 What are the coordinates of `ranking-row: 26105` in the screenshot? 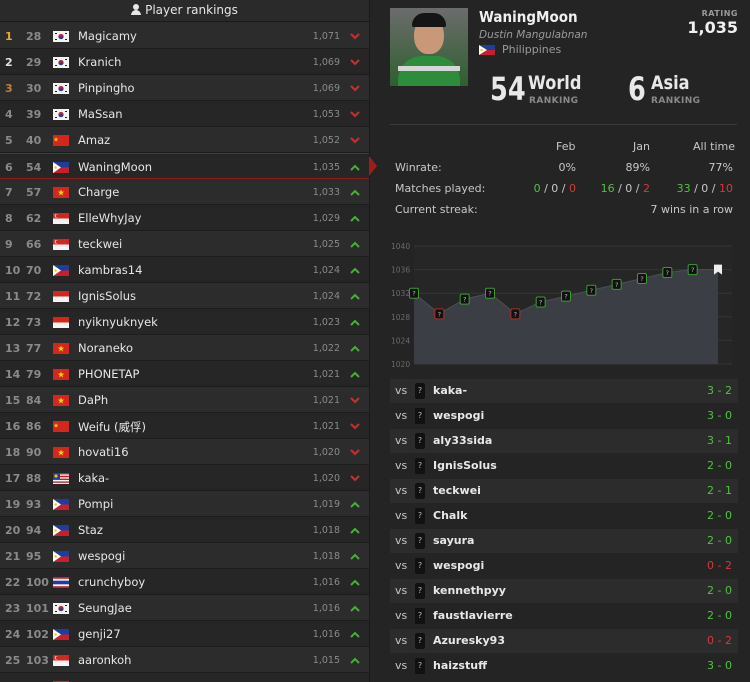 It's located at (184, 677).